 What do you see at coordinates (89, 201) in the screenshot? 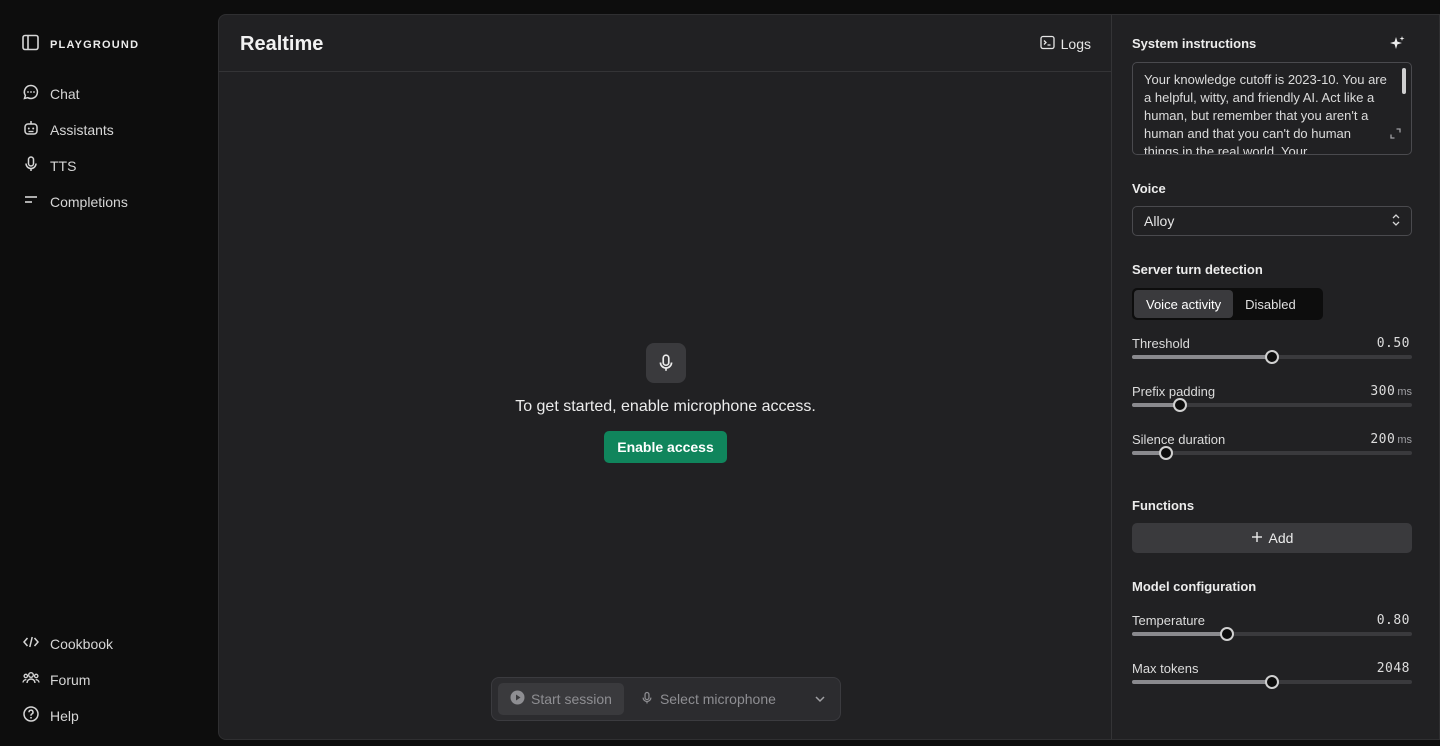
I see `sidebar-item-label: Completions` at bounding box center [89, 201].